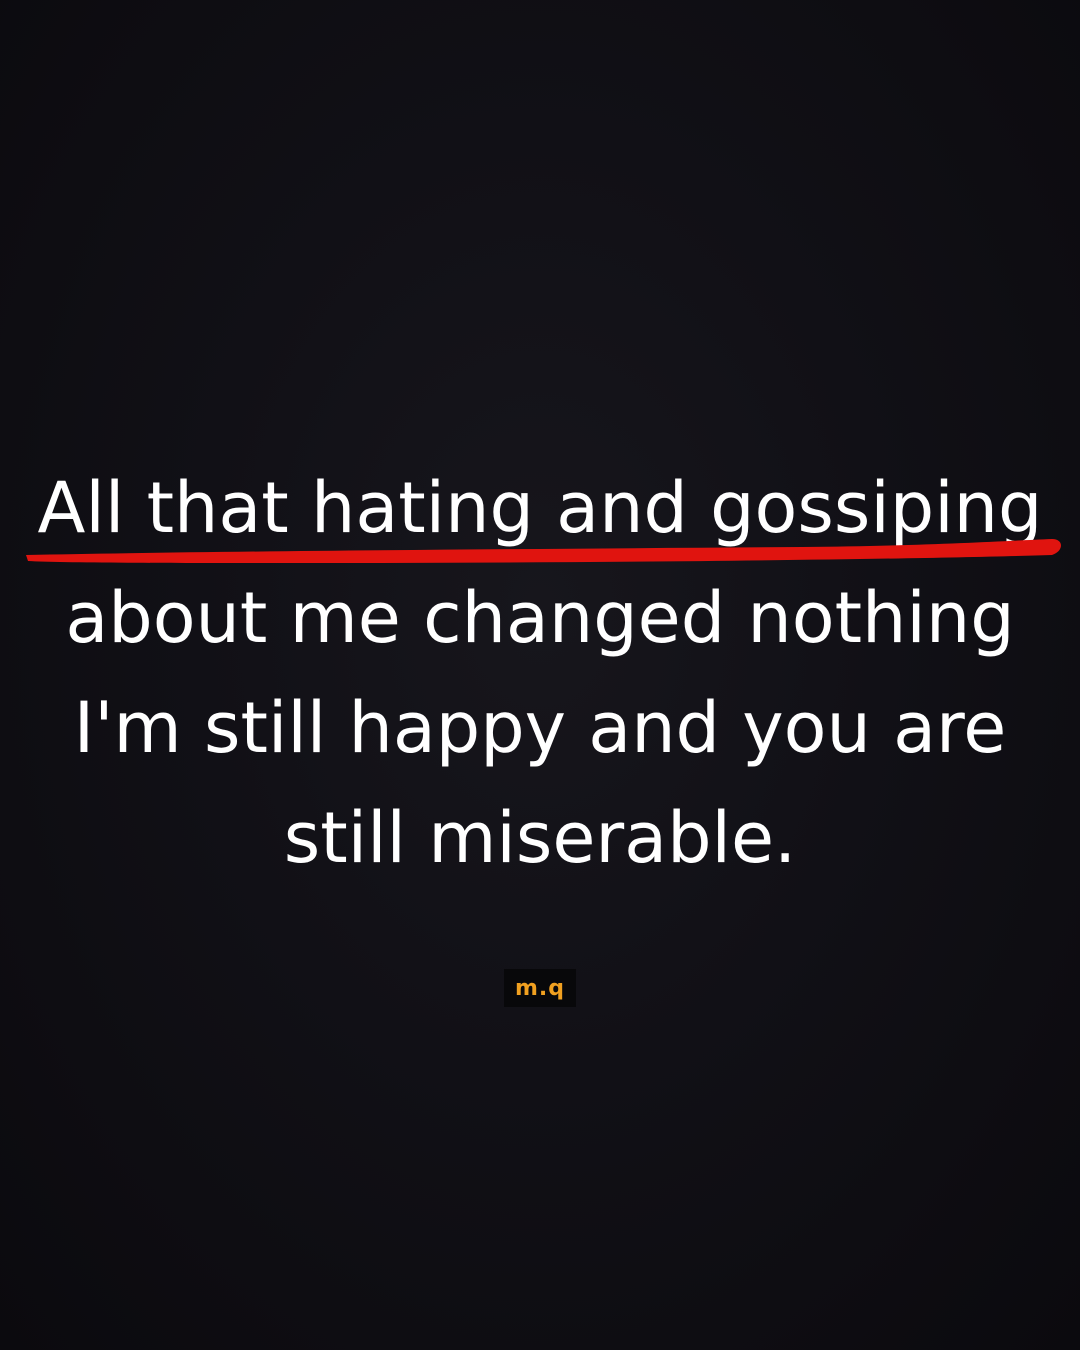  Describe the element at coordinates (543, 551) in the screenshot. I see `red-underline-stroke` at that location.